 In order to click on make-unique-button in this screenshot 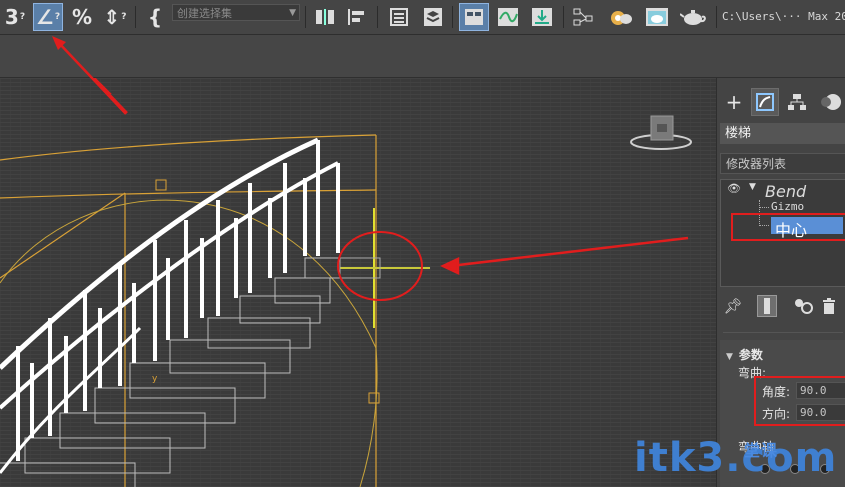, I will do `click(803, 306)`.